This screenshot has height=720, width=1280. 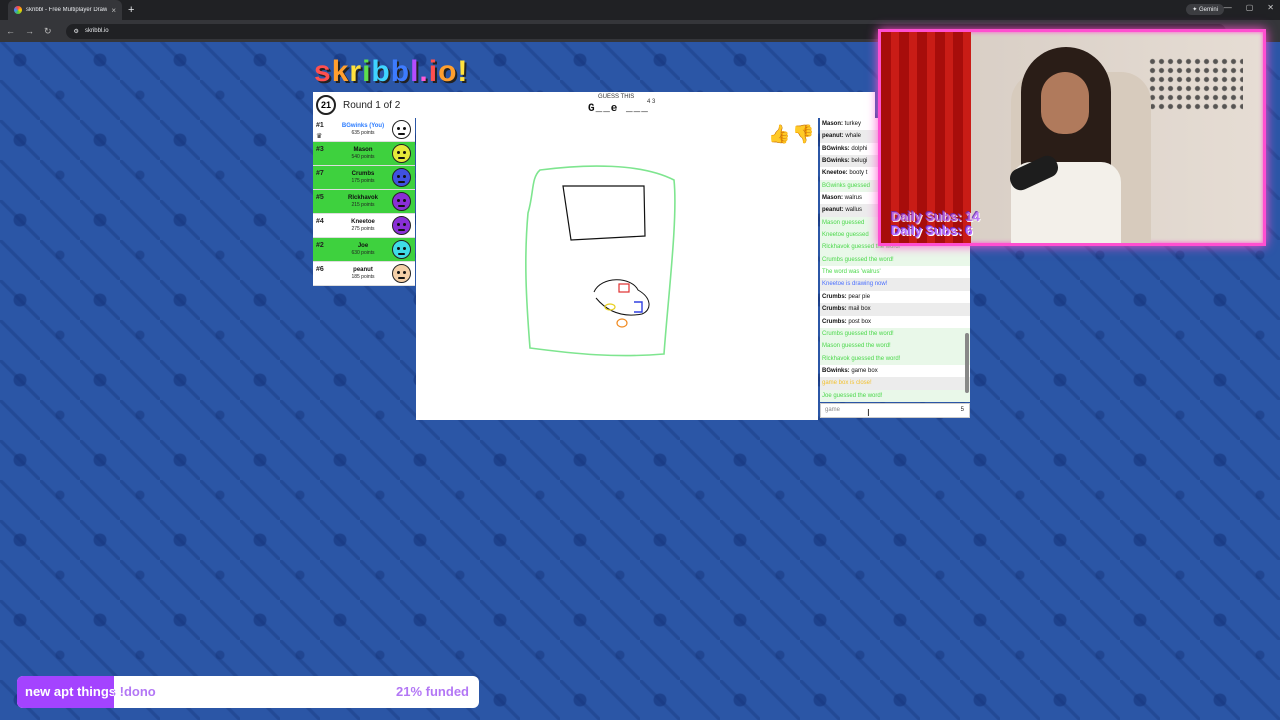 I want to click on player-row: #4 Kneetoe 275 points, so click(x=364, y=226).